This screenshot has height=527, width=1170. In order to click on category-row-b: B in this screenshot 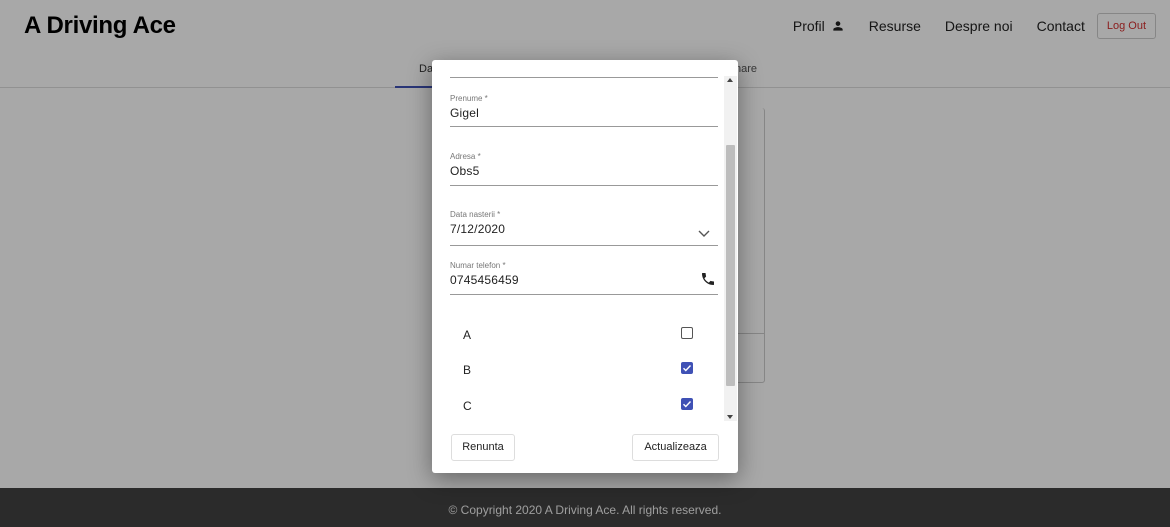, I will do `click(578, 370)`.